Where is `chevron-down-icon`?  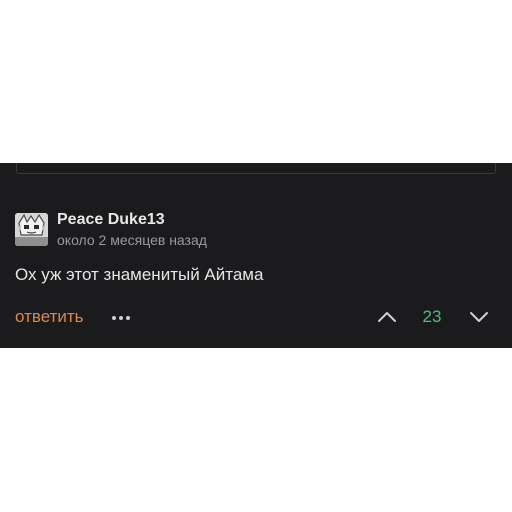
chevron-down-icon is located at coordinates (479, 317).